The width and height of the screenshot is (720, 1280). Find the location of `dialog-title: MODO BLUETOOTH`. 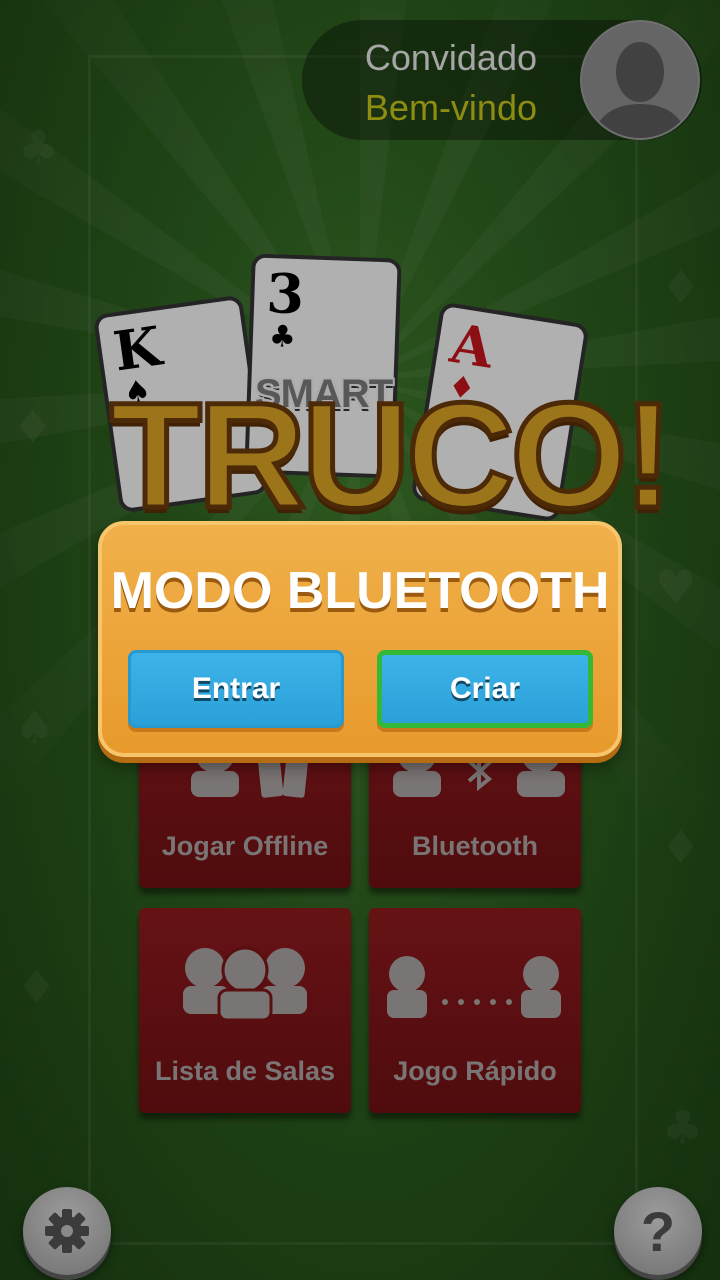

dialog-title: MODO BLUETOOTH is located at coordinates (360, 591).